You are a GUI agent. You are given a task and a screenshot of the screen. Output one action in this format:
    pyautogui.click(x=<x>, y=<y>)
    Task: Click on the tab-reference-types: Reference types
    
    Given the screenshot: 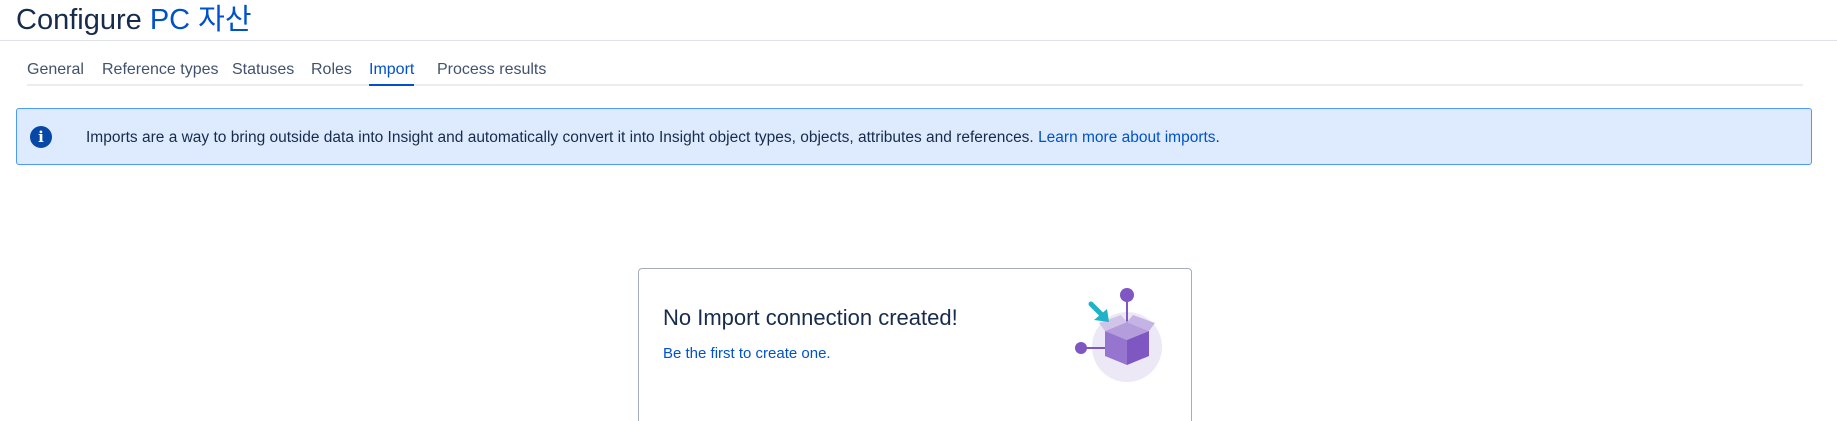 What is the action you would take?
    pyautogui.click(x=160, y=70)
    